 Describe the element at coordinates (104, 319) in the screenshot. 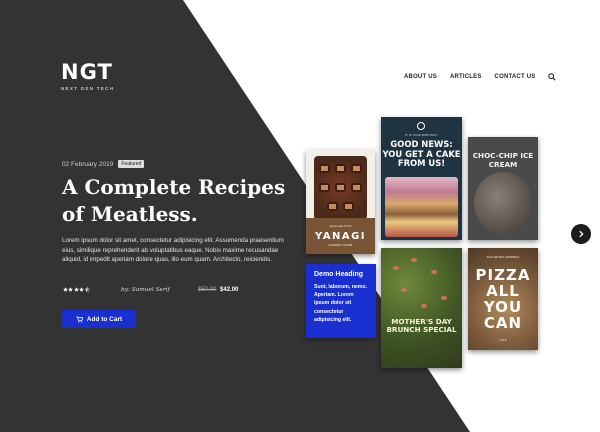

I see `add-to-cart-label: Add to Cart` at that location.